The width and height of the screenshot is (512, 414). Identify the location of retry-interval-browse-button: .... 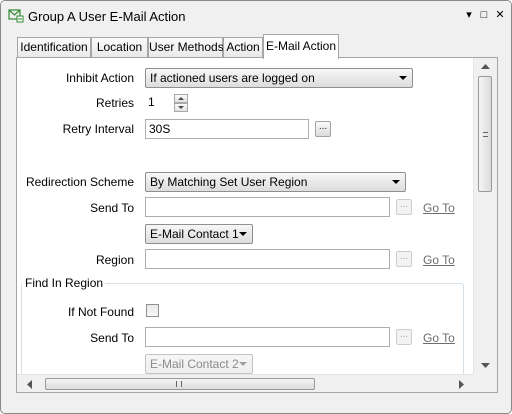
(323, 129).